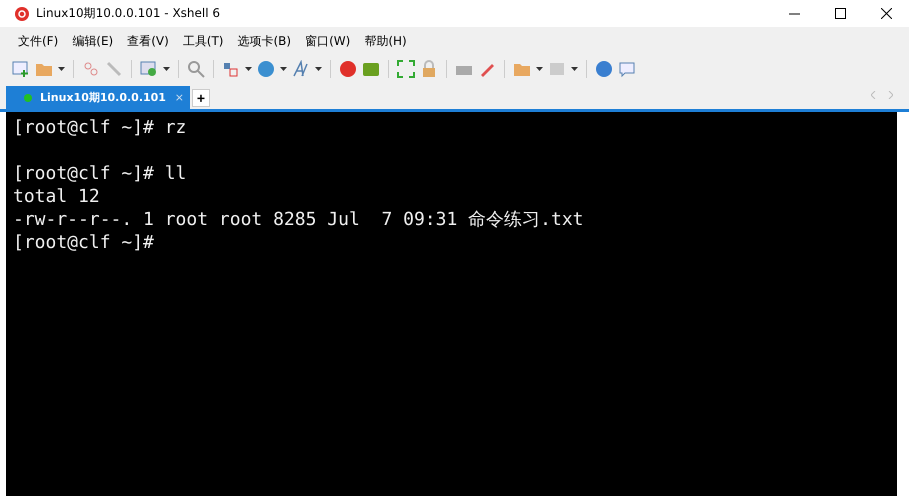  What do you see at coordinates (385, 41) in the screenshot?
I see `menu-item: 帮助(H)` at bounding box center [385, 41].